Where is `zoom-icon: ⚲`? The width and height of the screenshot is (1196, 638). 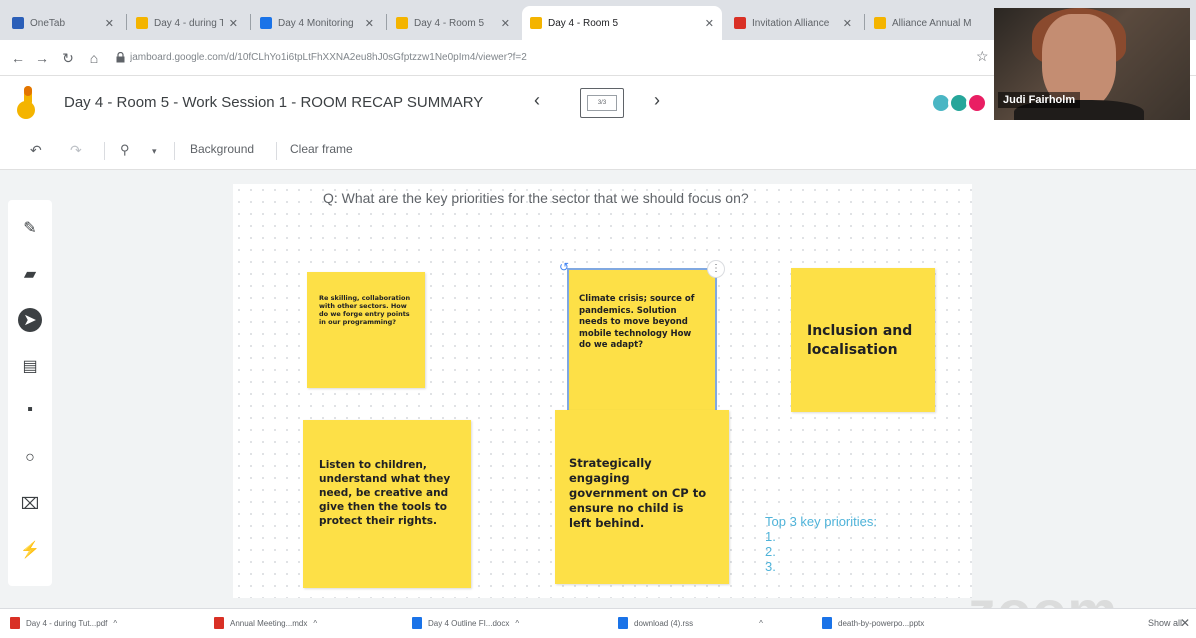
zoom-icon: ⚲ is located at coordinates (125, 150).